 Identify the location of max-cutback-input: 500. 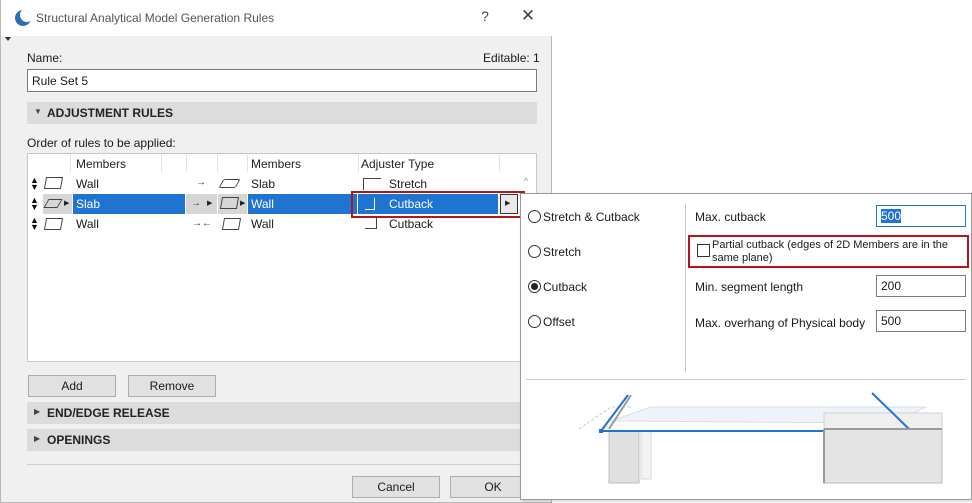
(921, 216).